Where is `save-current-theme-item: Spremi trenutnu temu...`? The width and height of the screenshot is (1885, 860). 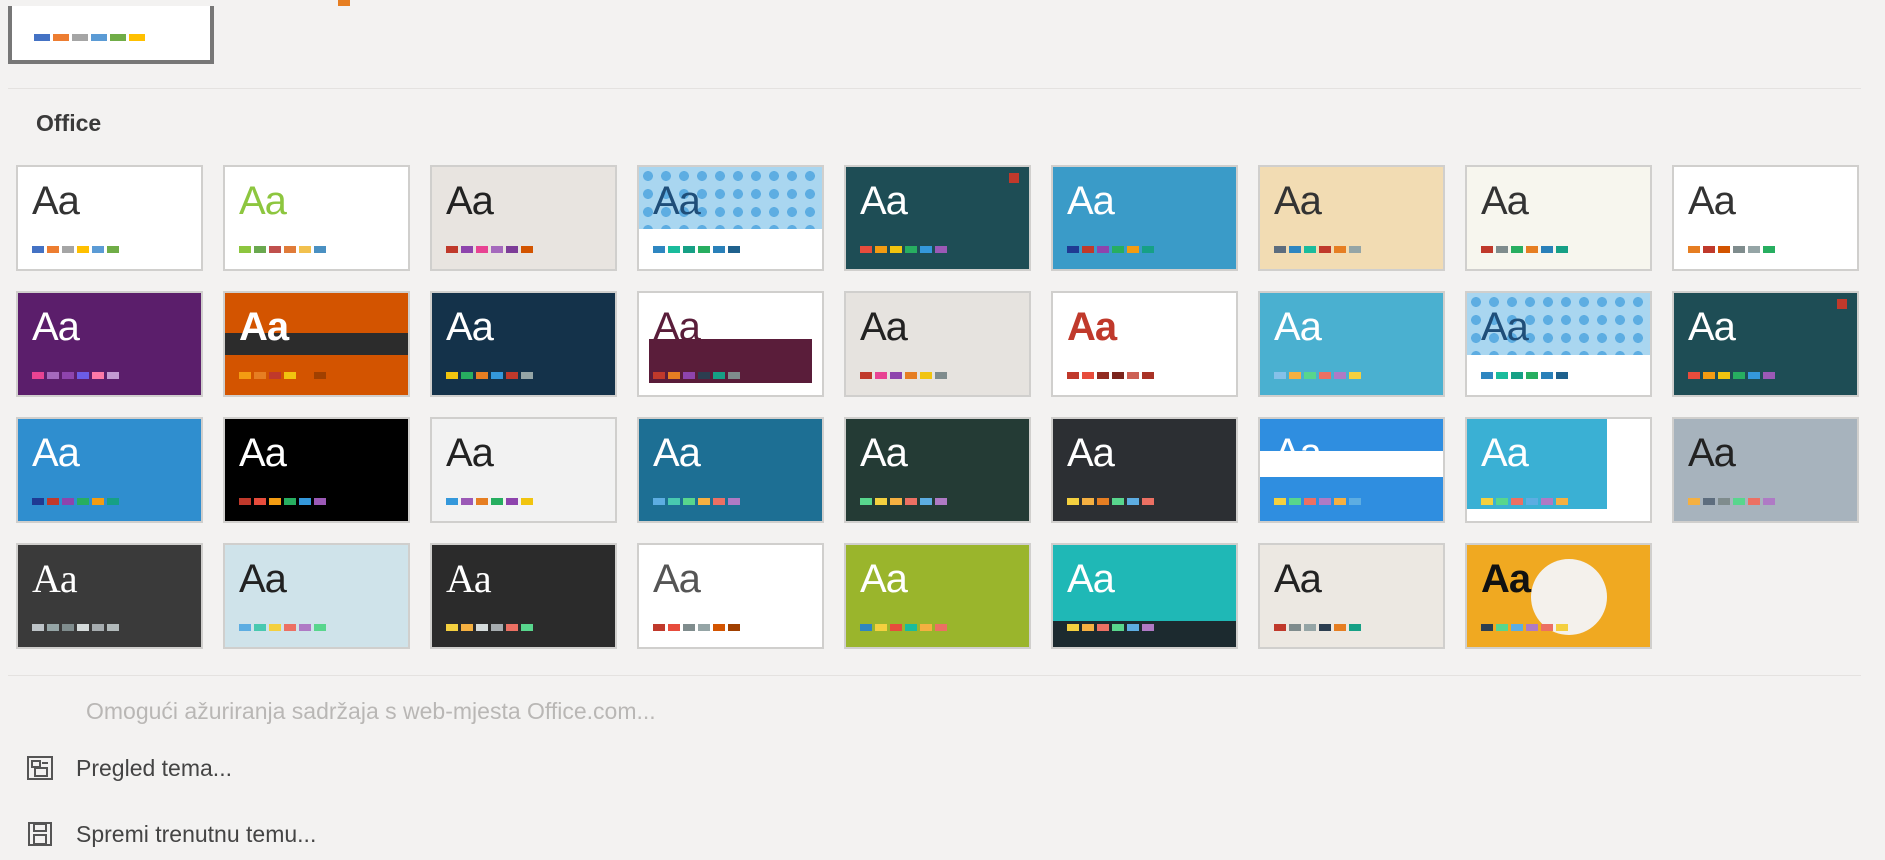 save-current-theme-item: Spremi trenutnu temu... is located at coordinates (171, 834).